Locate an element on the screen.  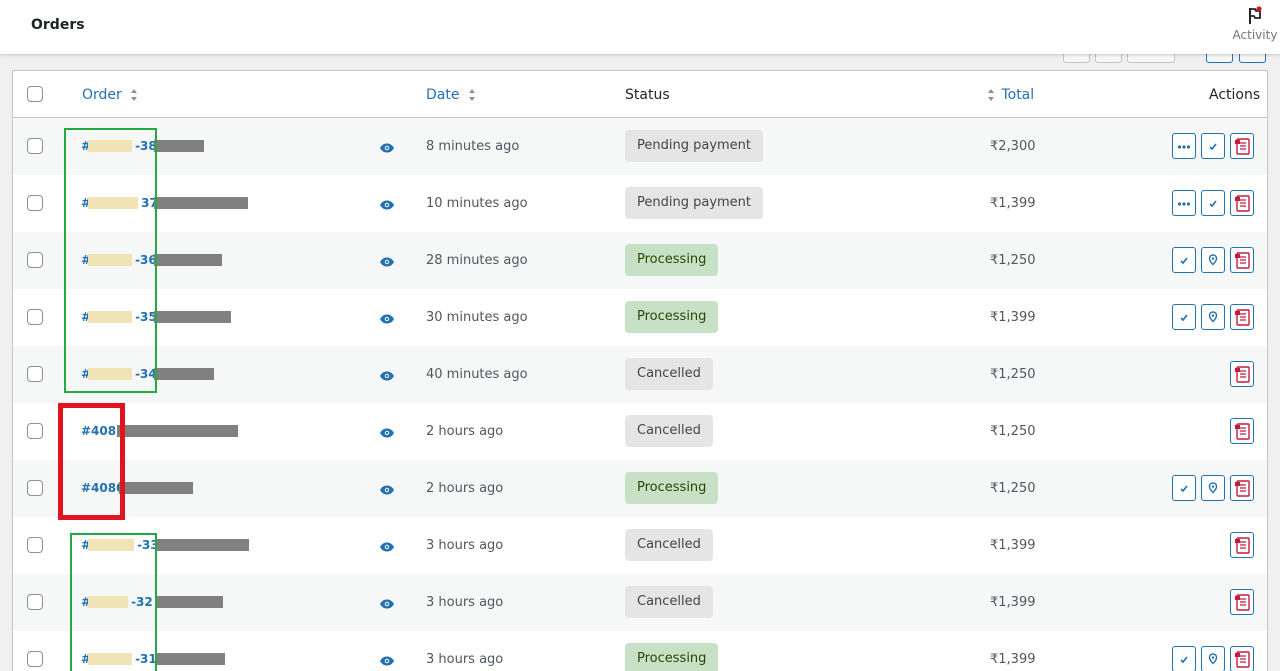
pagination-page-input is located at coordinates (1151, 58).